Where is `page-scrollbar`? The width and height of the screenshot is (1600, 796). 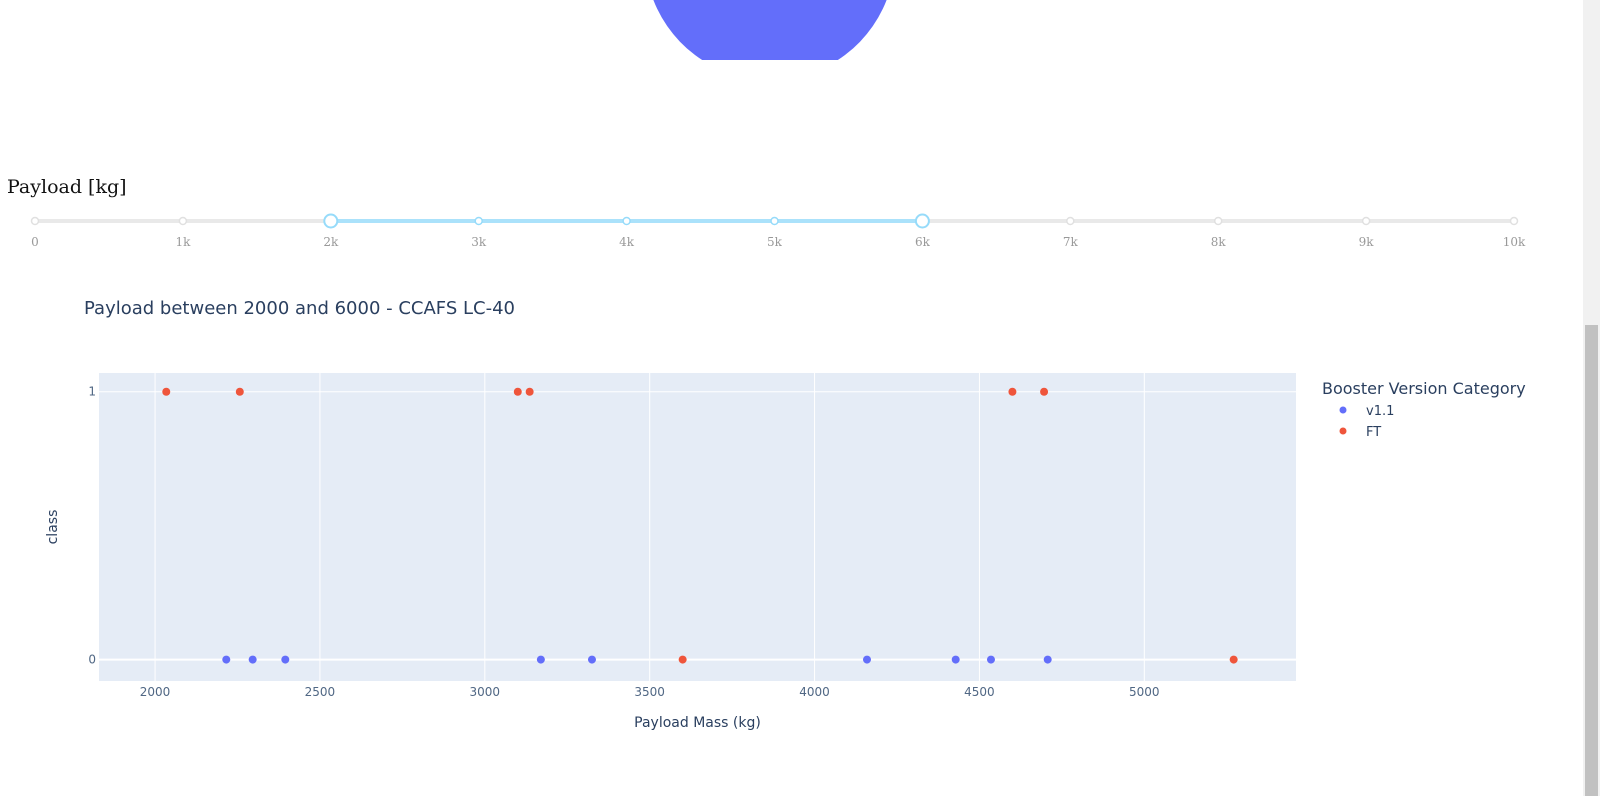
page-scrollbar is located at coordinates (1591, 398).